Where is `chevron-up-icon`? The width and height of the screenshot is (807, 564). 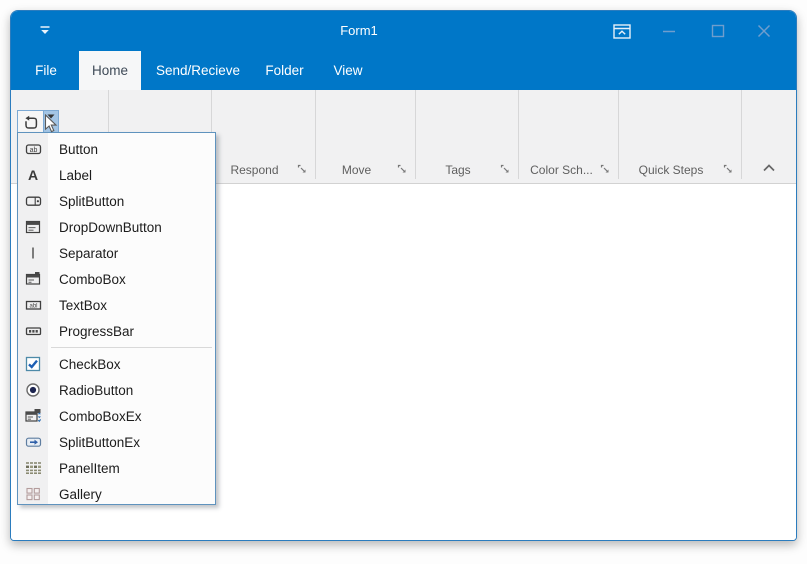
chevron-up-icon is located at coordinates (769, 168).